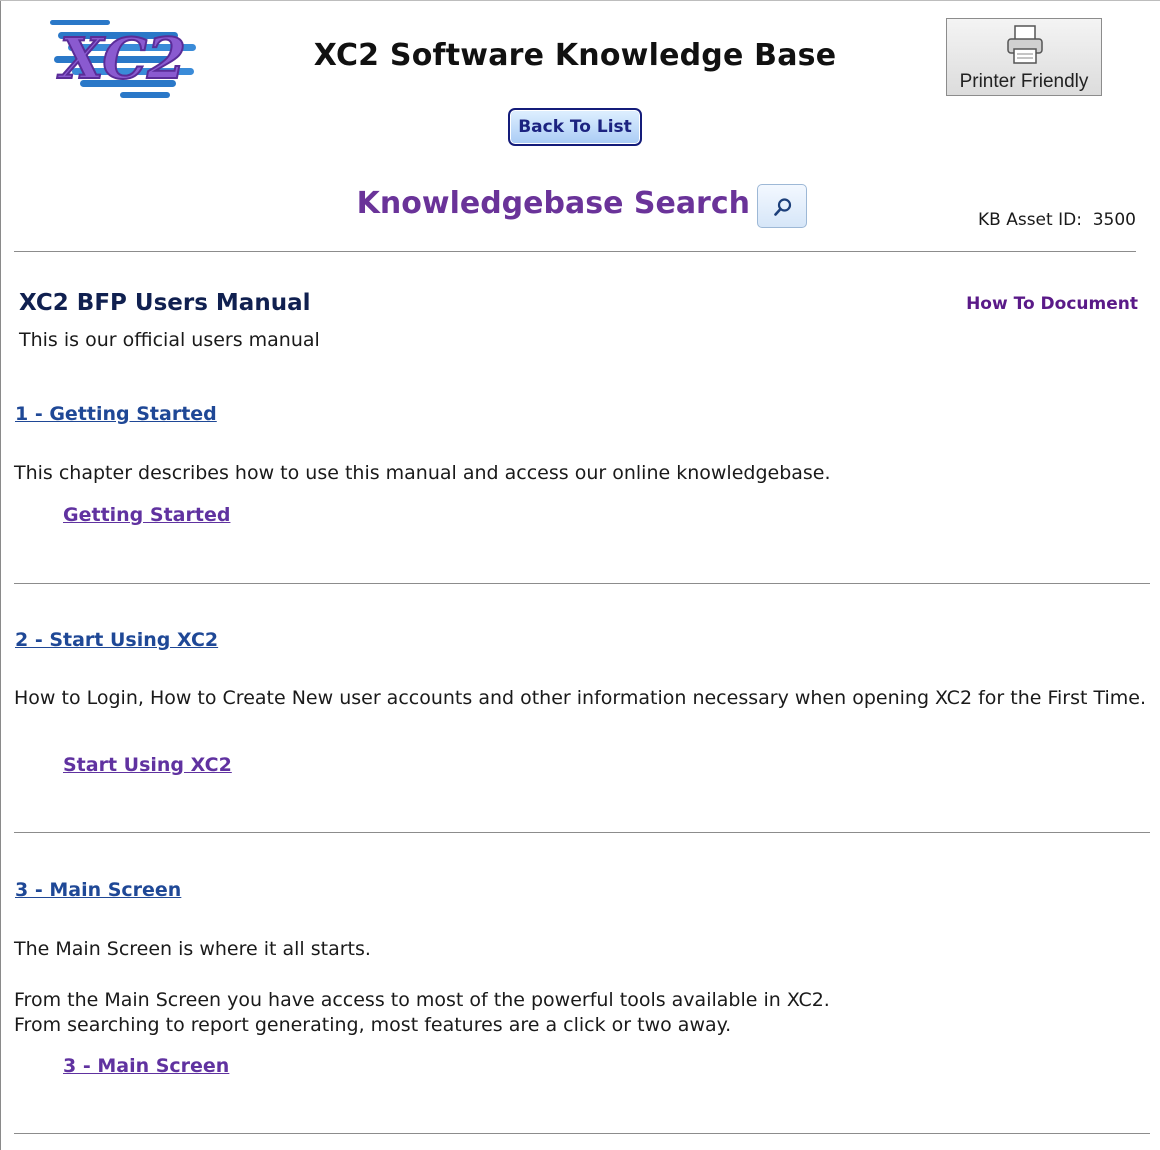 The height and width of the screenshot is (1150, 1160). Describe the element at coordinates (1052, 304) in the screenshot. I see `document-type: How To Document` at that location.